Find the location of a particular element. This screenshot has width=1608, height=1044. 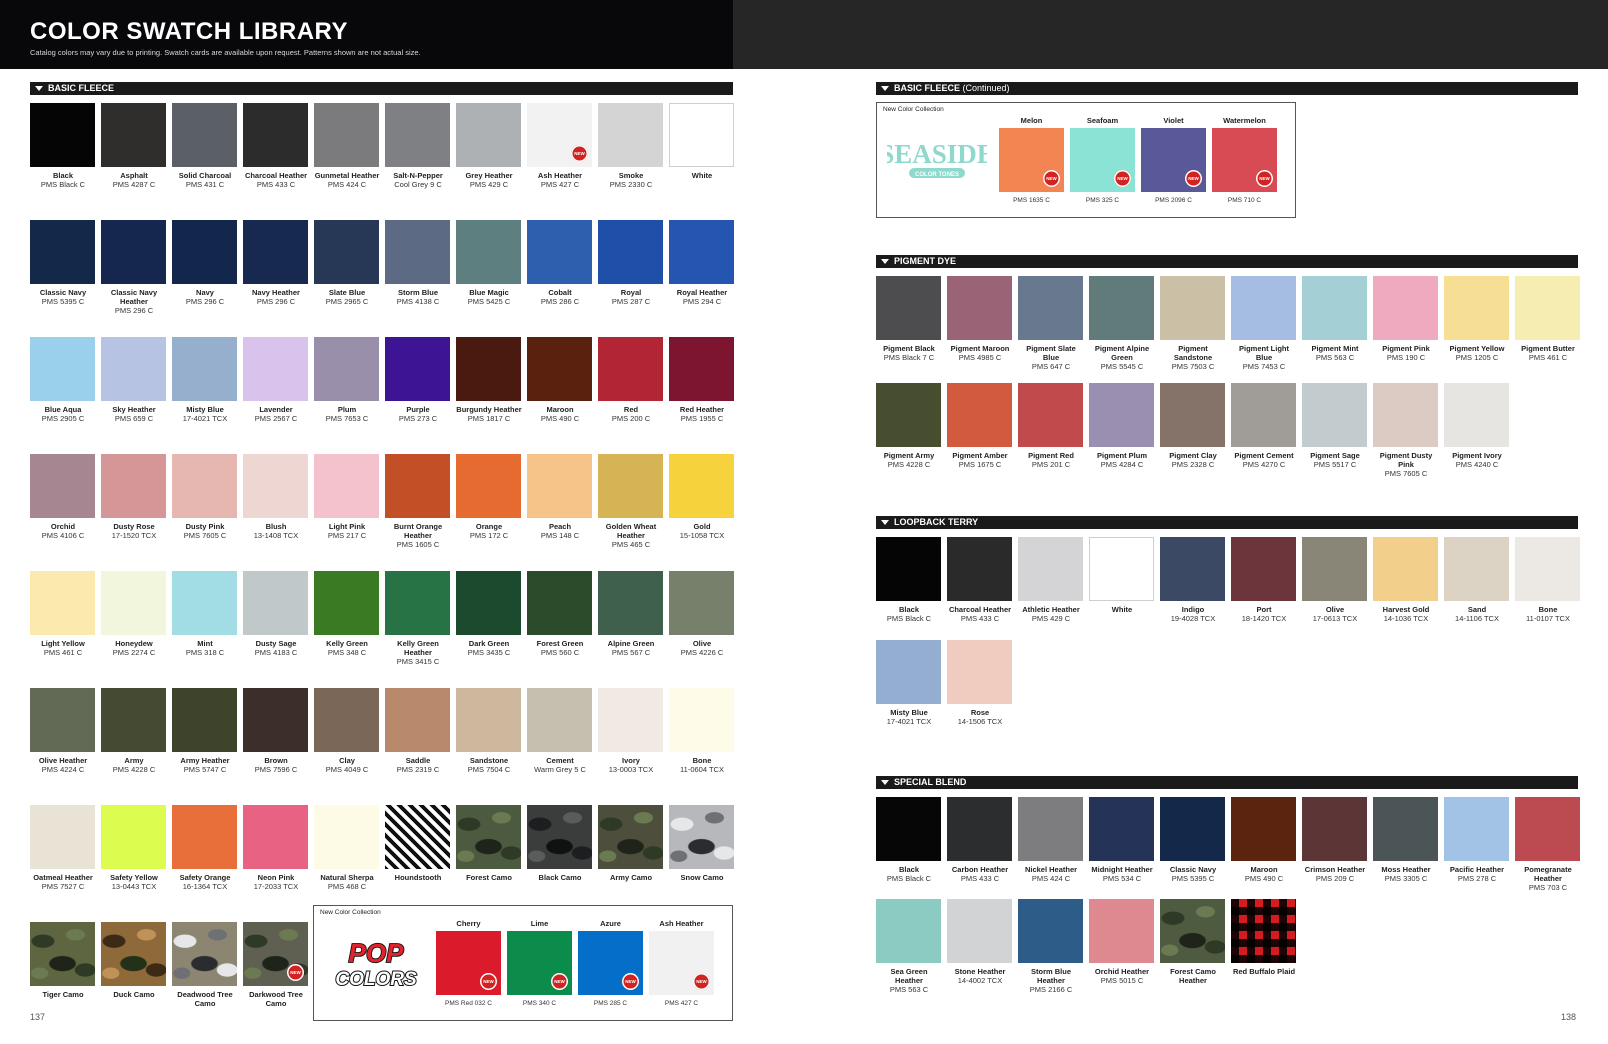

swatch-crimson-heather: Crimson Heather PMS 209 C is located at coordinates (1335, 840).